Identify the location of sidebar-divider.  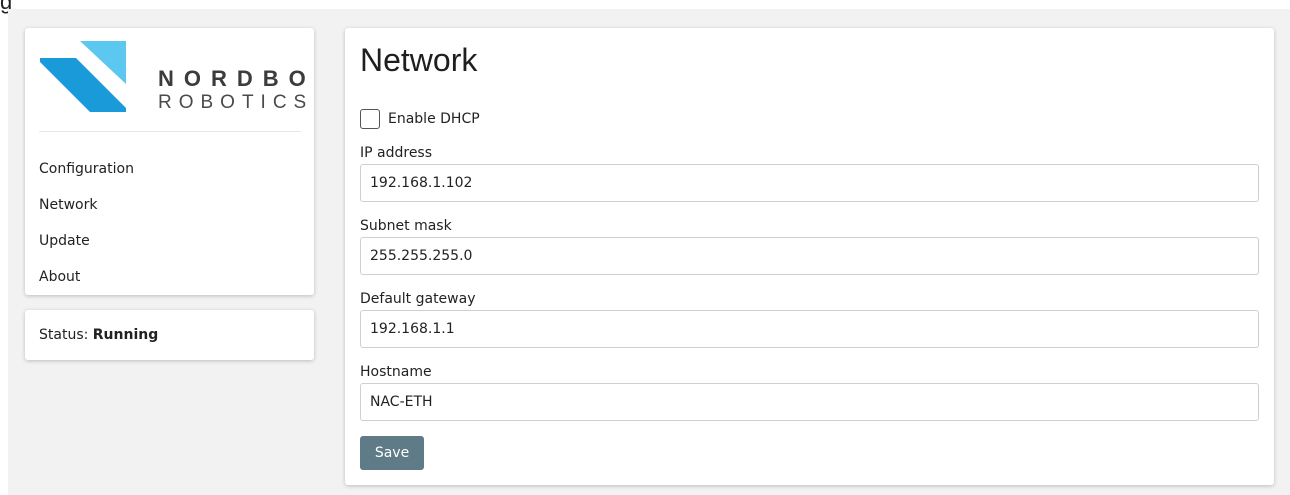
(170, 131).